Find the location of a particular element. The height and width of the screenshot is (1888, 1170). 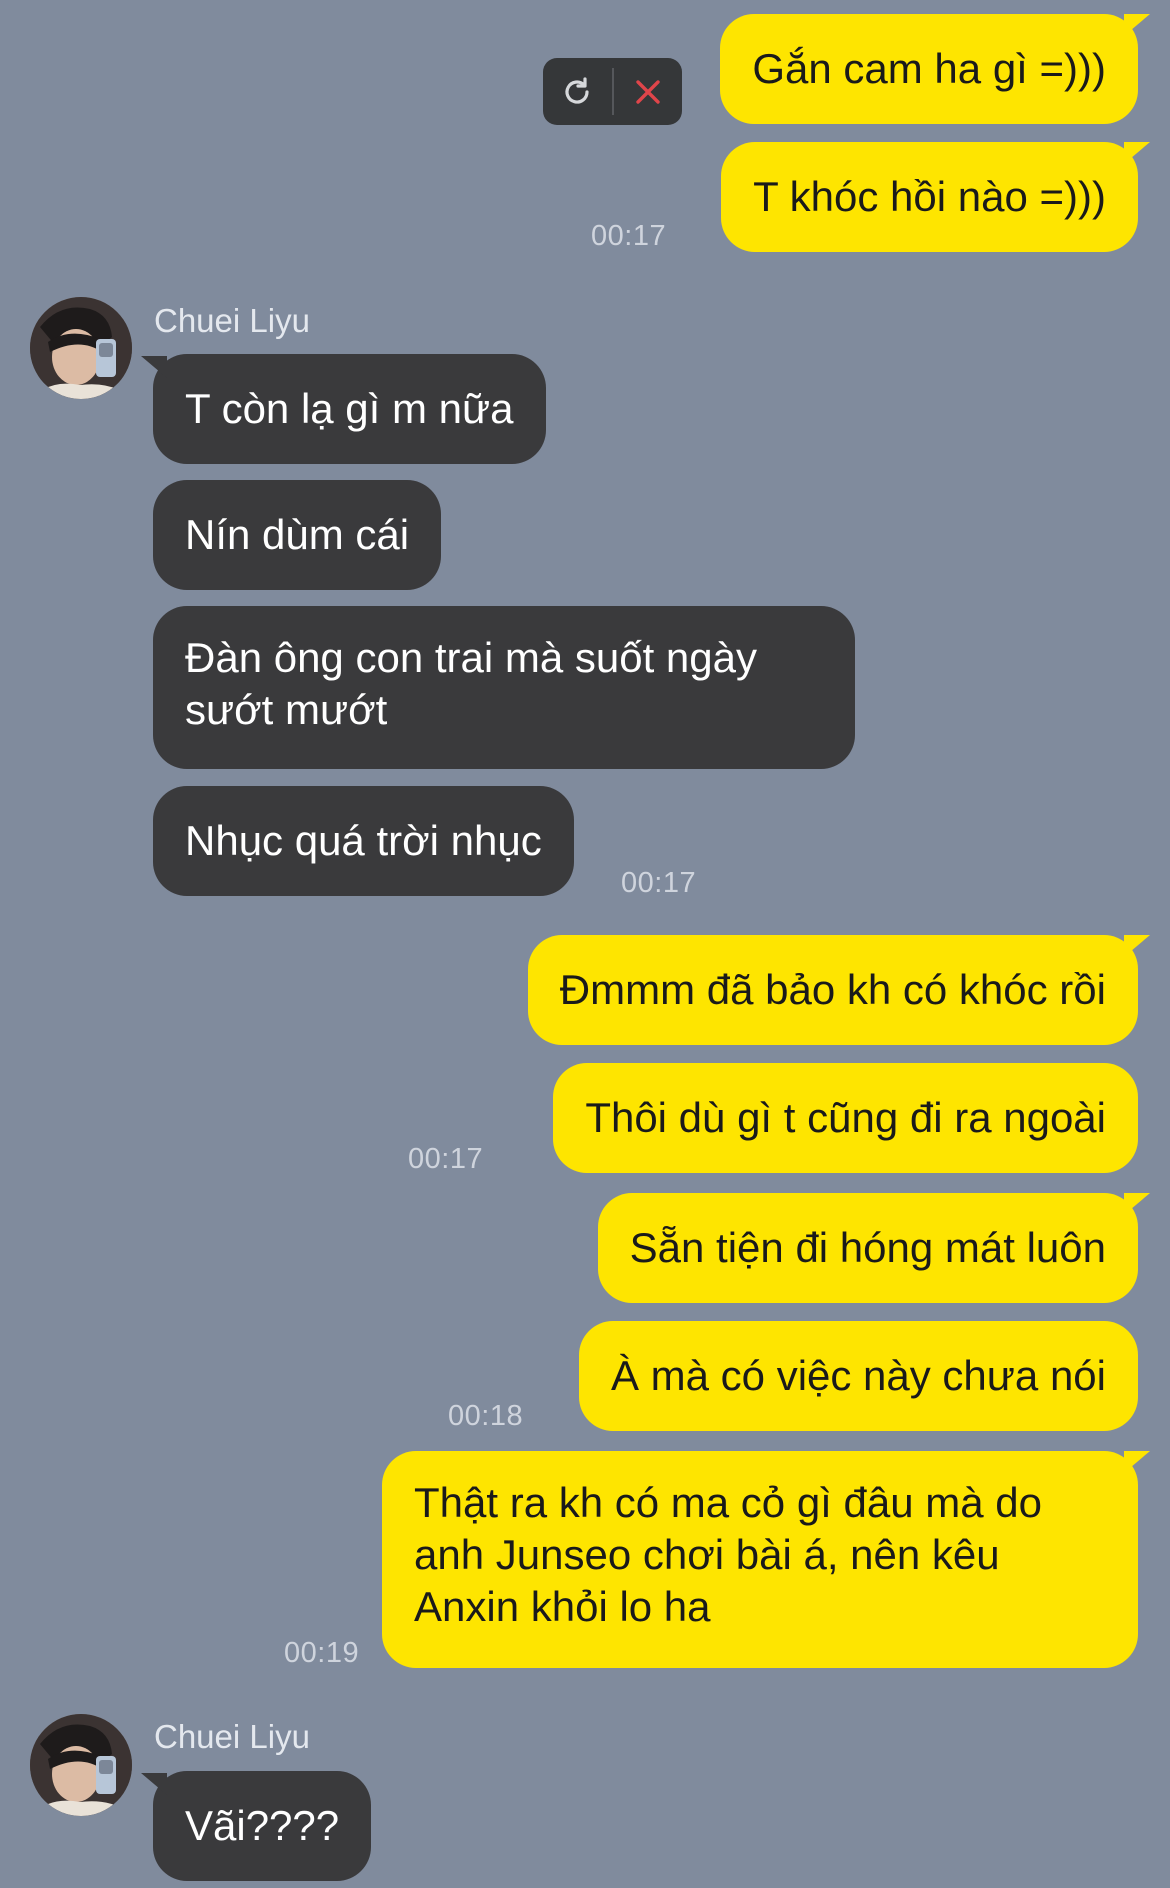

message-text: Nín dùm cái is located at coordinates (297, 534).